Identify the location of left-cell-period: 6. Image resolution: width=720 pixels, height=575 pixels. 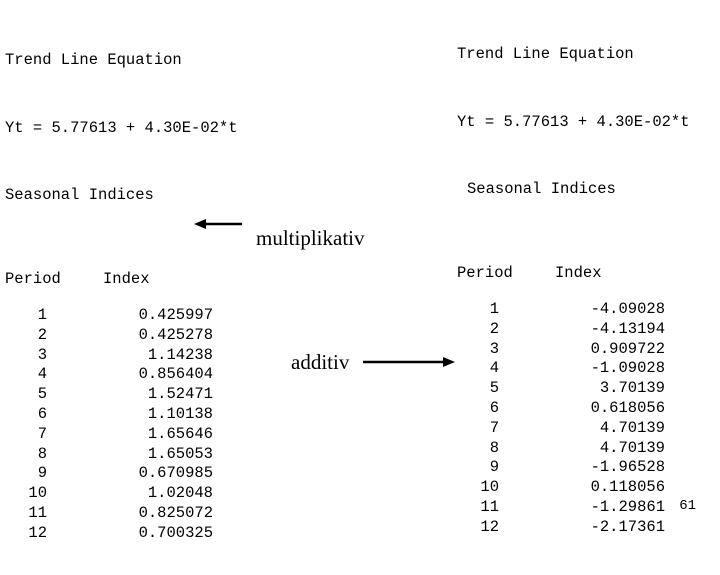
(42, 413).